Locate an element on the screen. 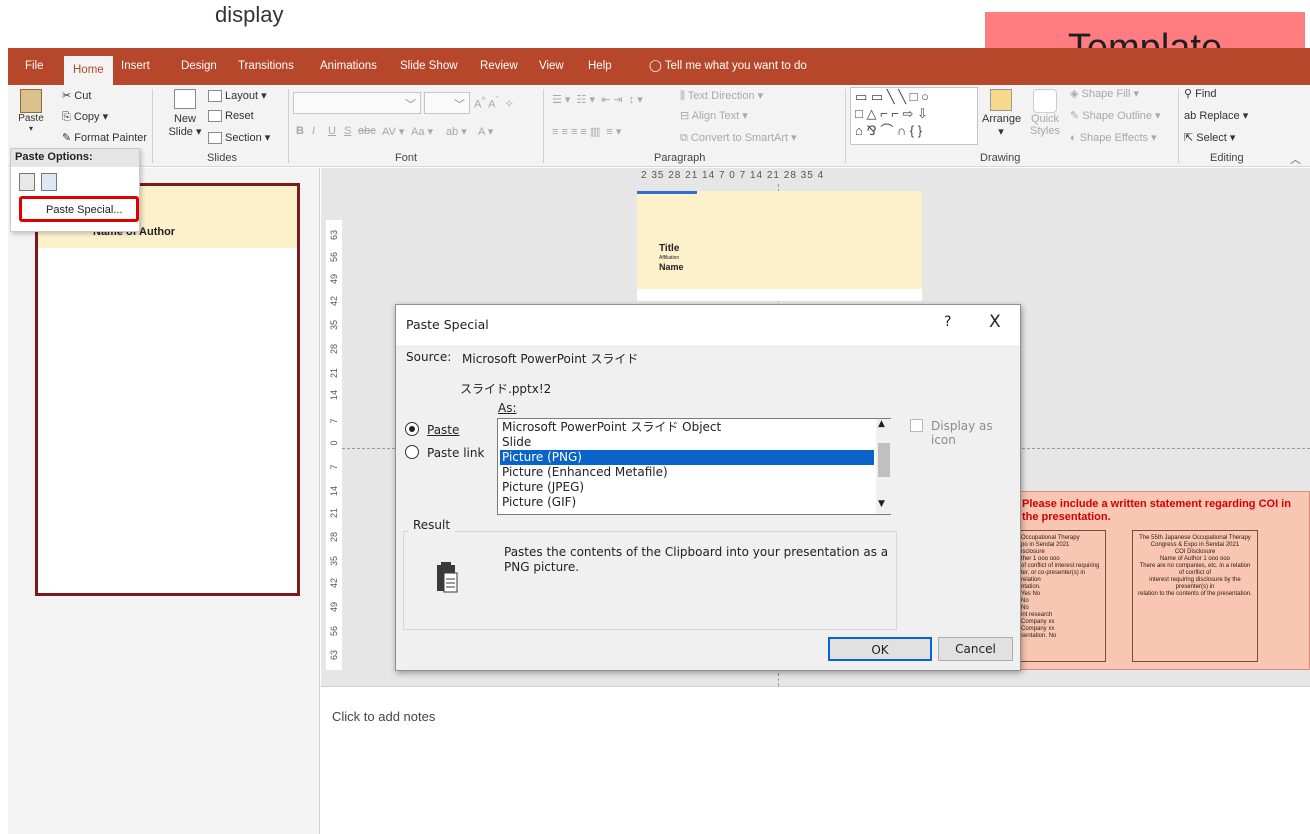 This screenshot has width=1310, height=834. section-button: Section ▾ is located at coordinates (239, 138).